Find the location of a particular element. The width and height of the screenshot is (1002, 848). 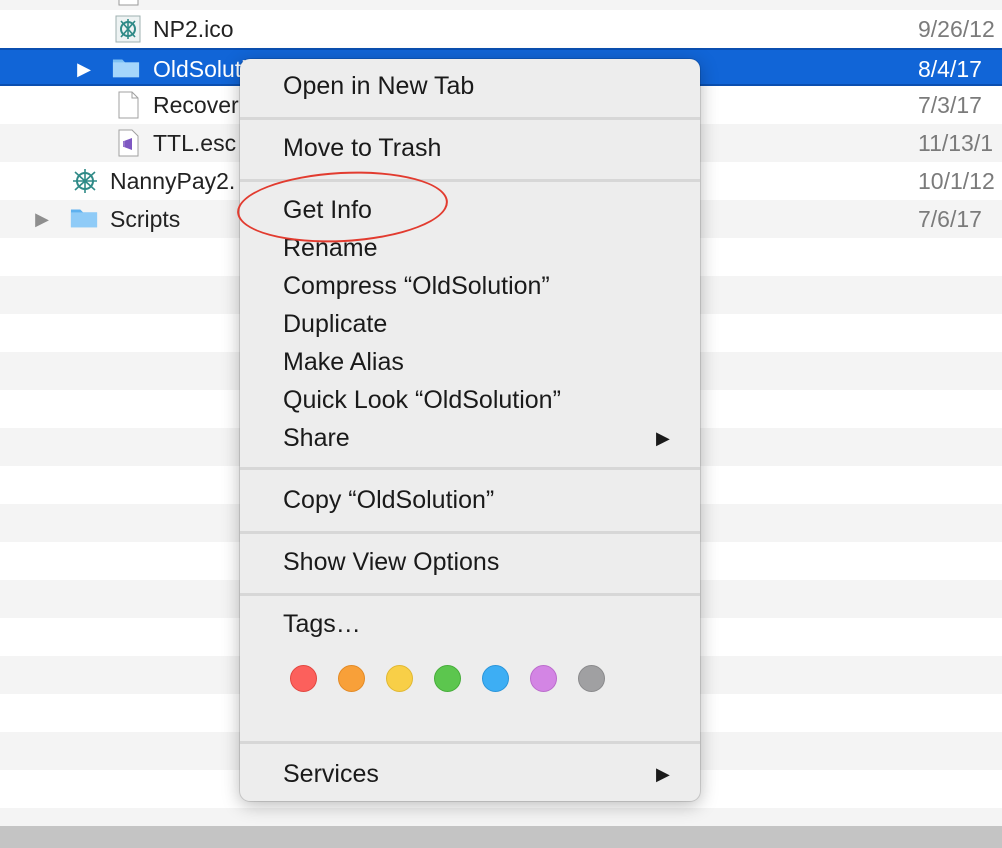

menu-item-quick-look: Quick Look “OldSolution” is located at coordinates (422, 400).